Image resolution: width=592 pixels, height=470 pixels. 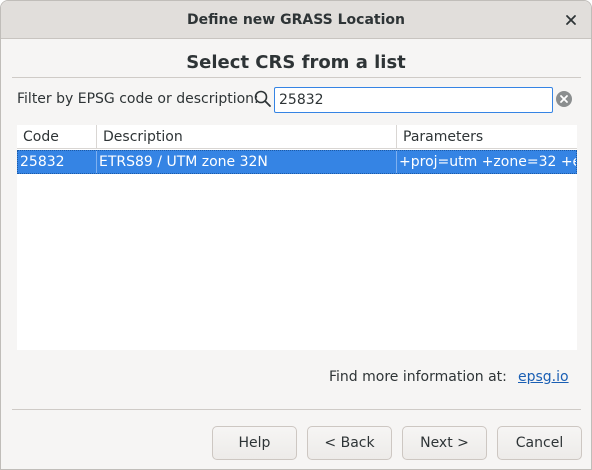 I want to click on column-header-parameters: Parameters, so click(x=487, y=137).